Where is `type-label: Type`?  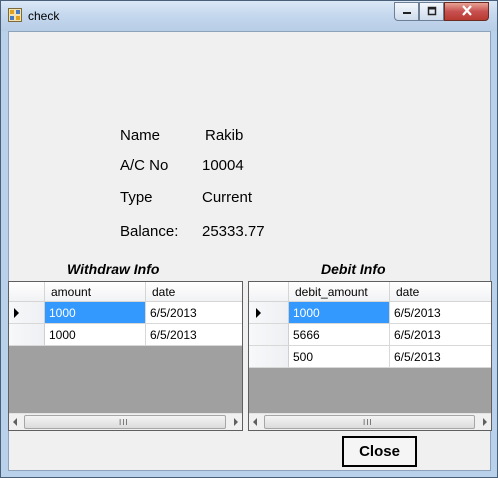
type-label: Type is located at coordinates (136, 197).